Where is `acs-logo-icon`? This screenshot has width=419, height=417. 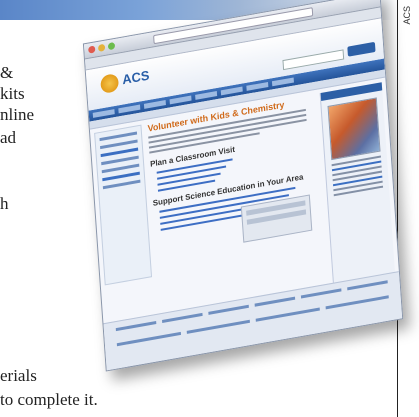 acs-logo-icon is located at coordinates (110, 83).